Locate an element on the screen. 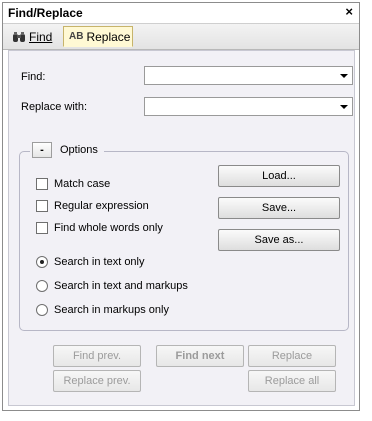 This screenshot has height=421, width=372. collapse-options-button: - is located at coordinates (42, 150).